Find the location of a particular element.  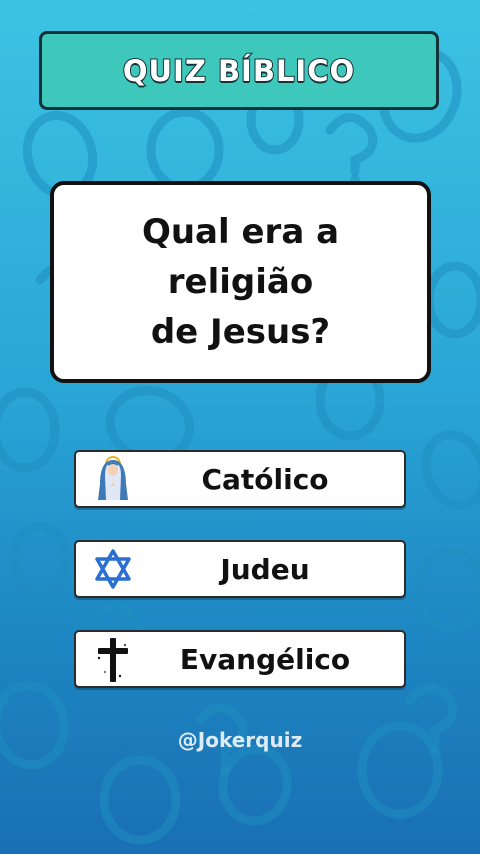

question-line-1: Qual era a religião is located at coordinates (240, 257).